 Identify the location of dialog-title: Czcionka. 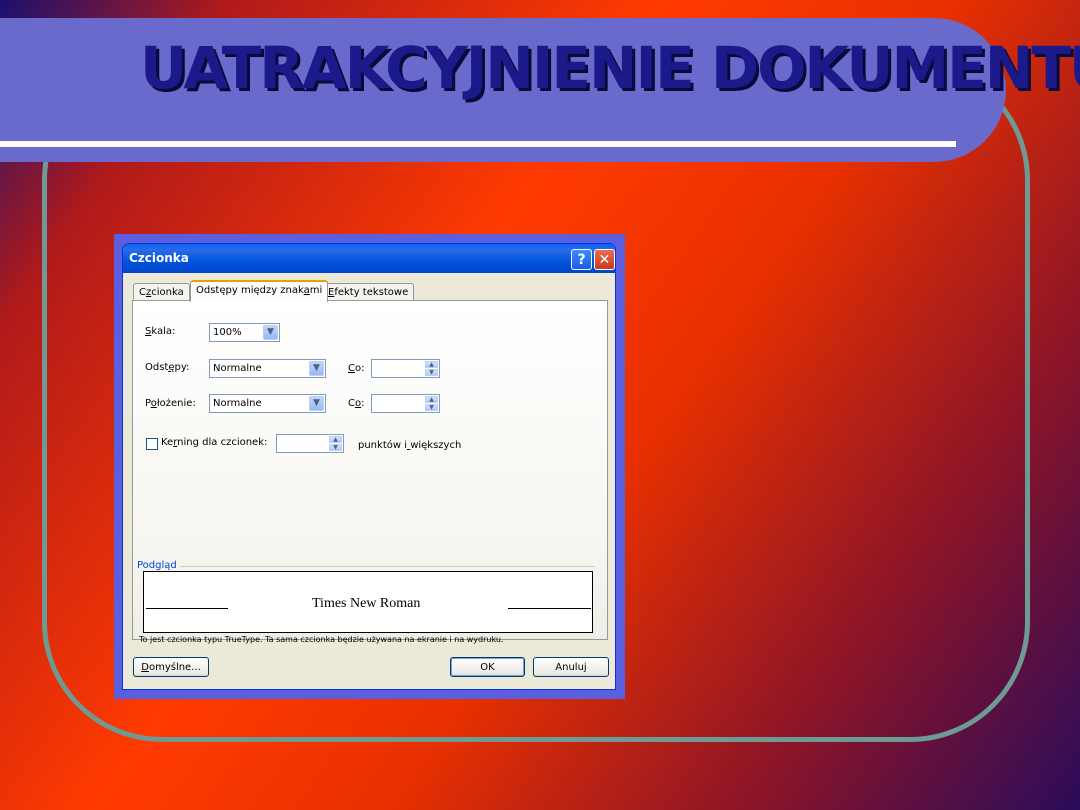
(159, 258).